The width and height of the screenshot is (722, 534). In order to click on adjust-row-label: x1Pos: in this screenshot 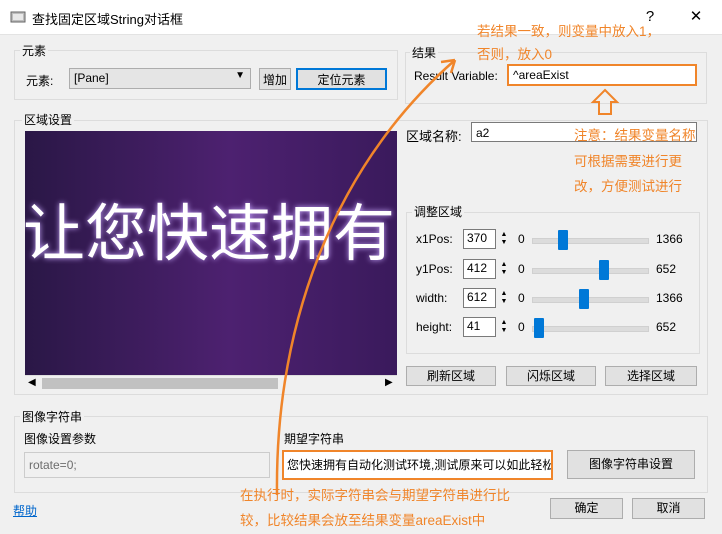, I will do `click(434, 239)`.